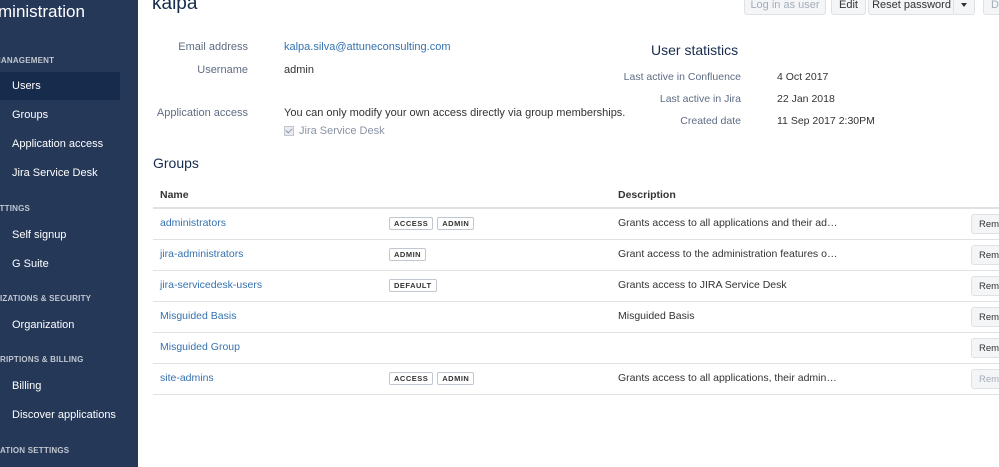 The width and height of the screenshot is (999, 467). I want to click on group-description: Misguided Basis, so click(656, 316).